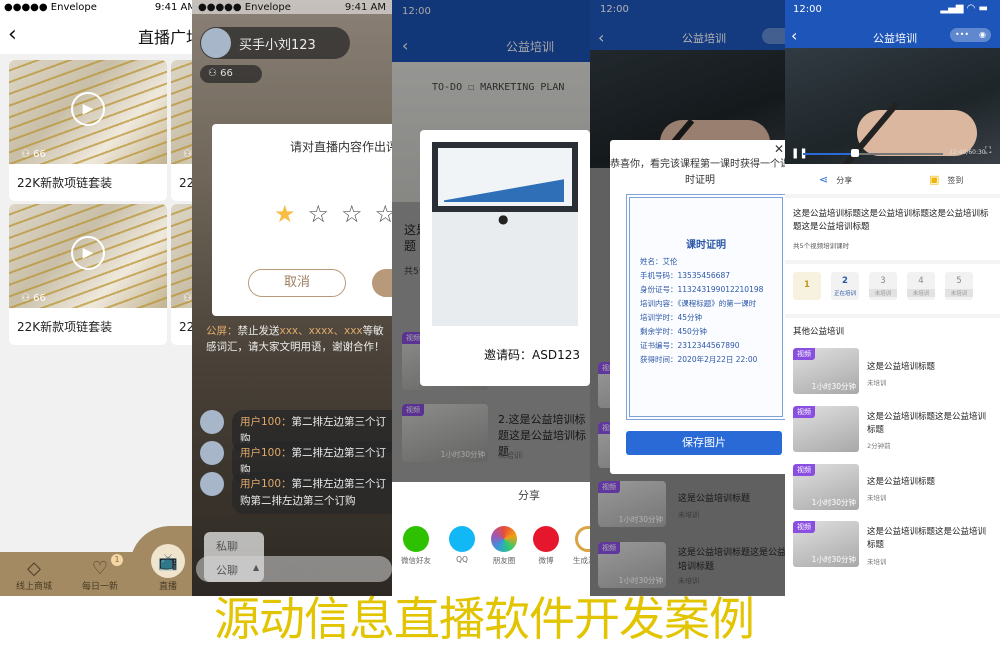 Image resolution: width=1000 pixels, height=650 pixels. Describe the element at coordinates (285, 214) in the screenshot. I see `star-filled-icon: ★` at that location.